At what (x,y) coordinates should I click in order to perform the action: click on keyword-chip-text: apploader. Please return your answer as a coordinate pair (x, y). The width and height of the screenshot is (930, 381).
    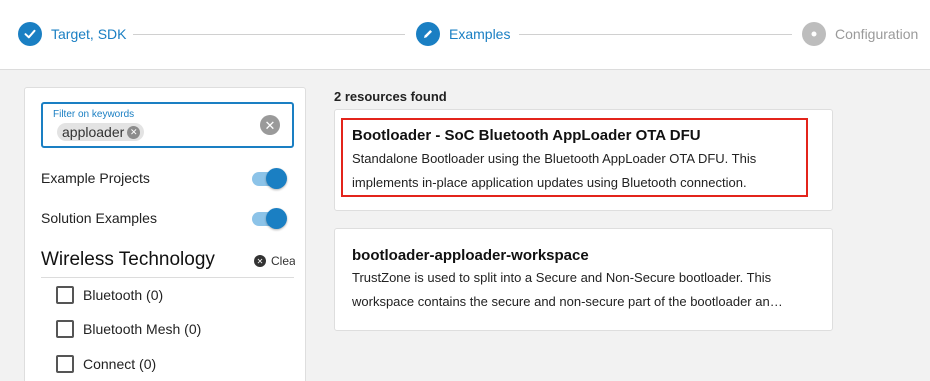
    Looking at the image, I should click on (93, 132).